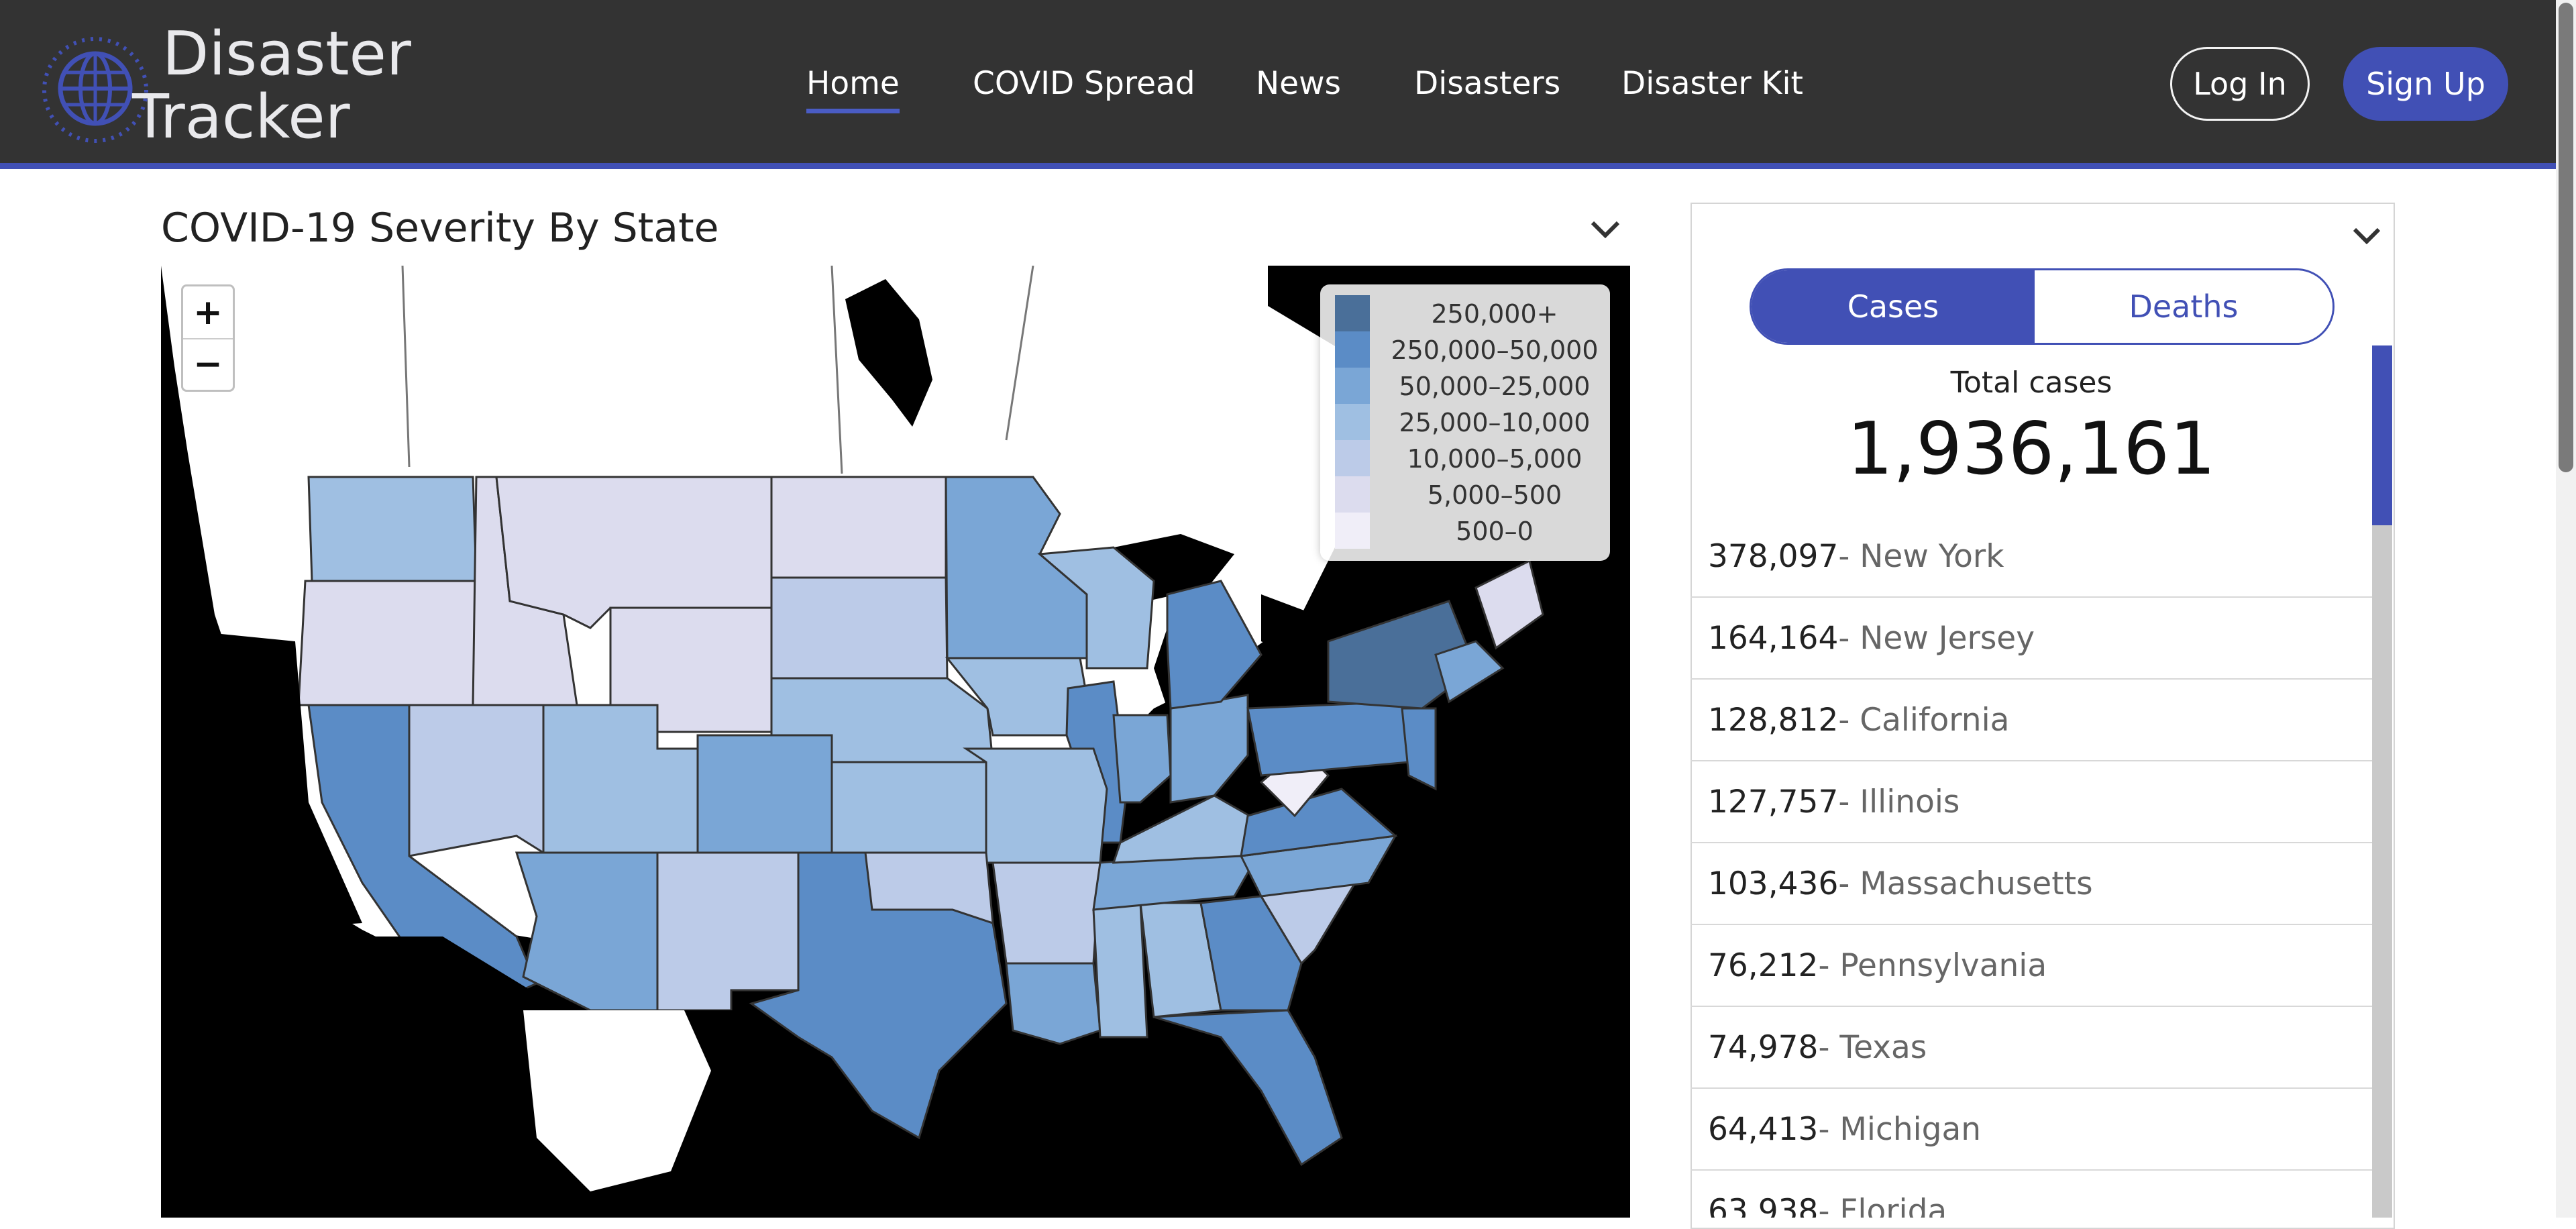 The height and width of the screenshot is (1229, 2576). Describe the element at coordinates (1763, 1205) in the screenshot. I see `state-count: 63,938` at that location.